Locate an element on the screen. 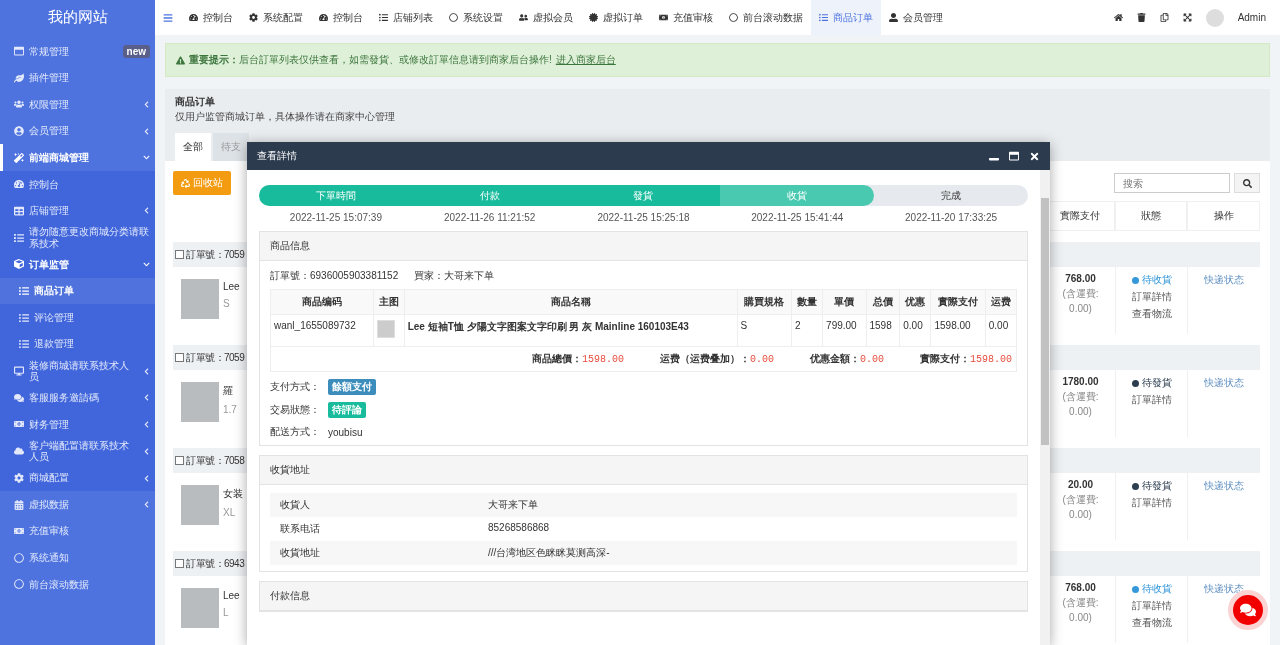  sidebar-item: 店铺管理 is located at coordinates (77, 211).